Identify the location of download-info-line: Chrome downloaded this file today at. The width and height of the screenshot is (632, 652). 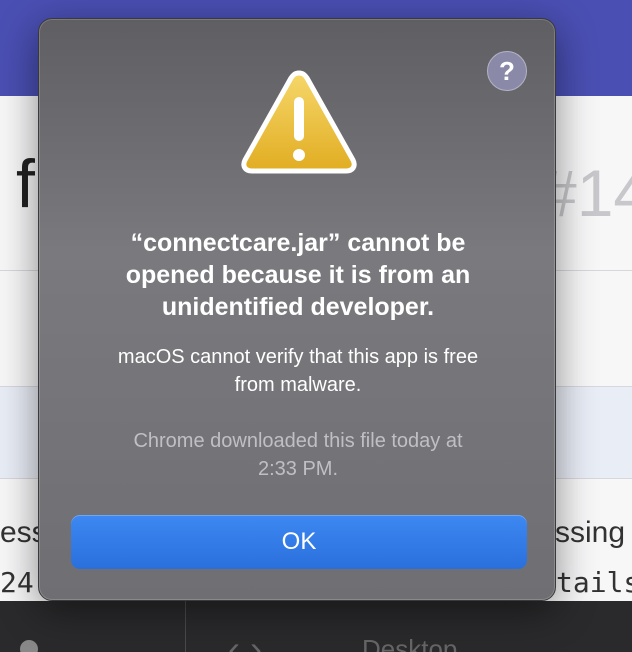
(298, 441).